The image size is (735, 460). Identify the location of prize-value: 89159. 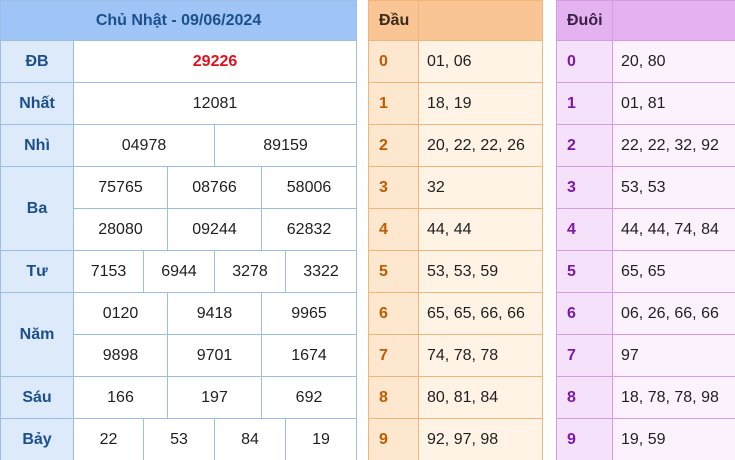
(285, 145).